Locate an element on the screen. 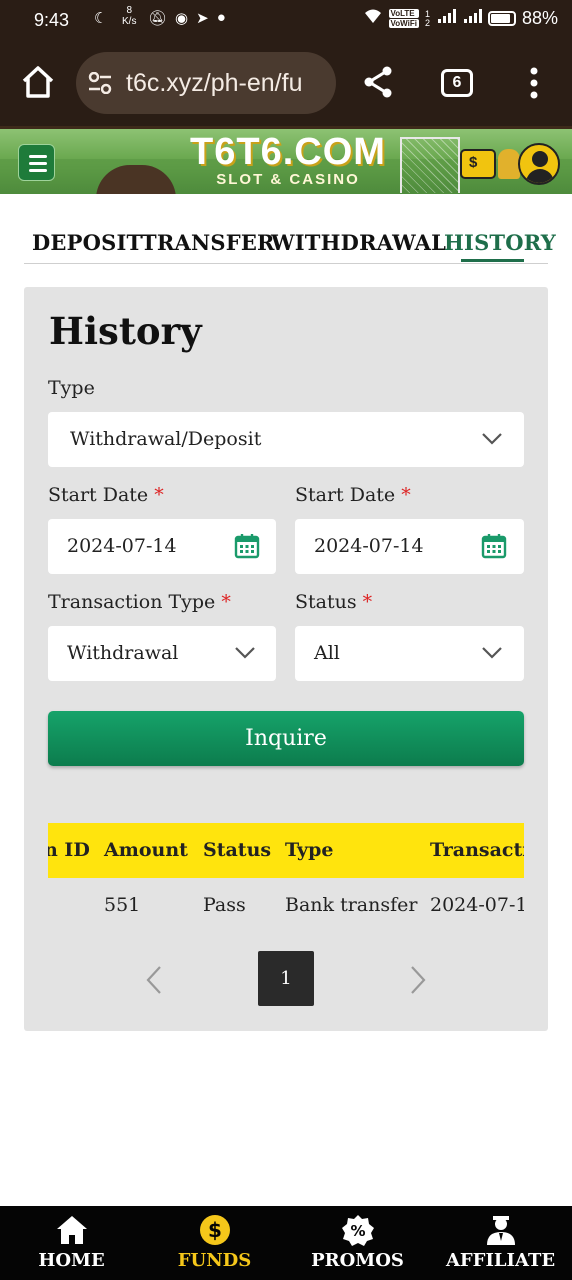 The width and height of the screenshot is (572, 1280). more-options-icon is located at coordinates (534, 83).